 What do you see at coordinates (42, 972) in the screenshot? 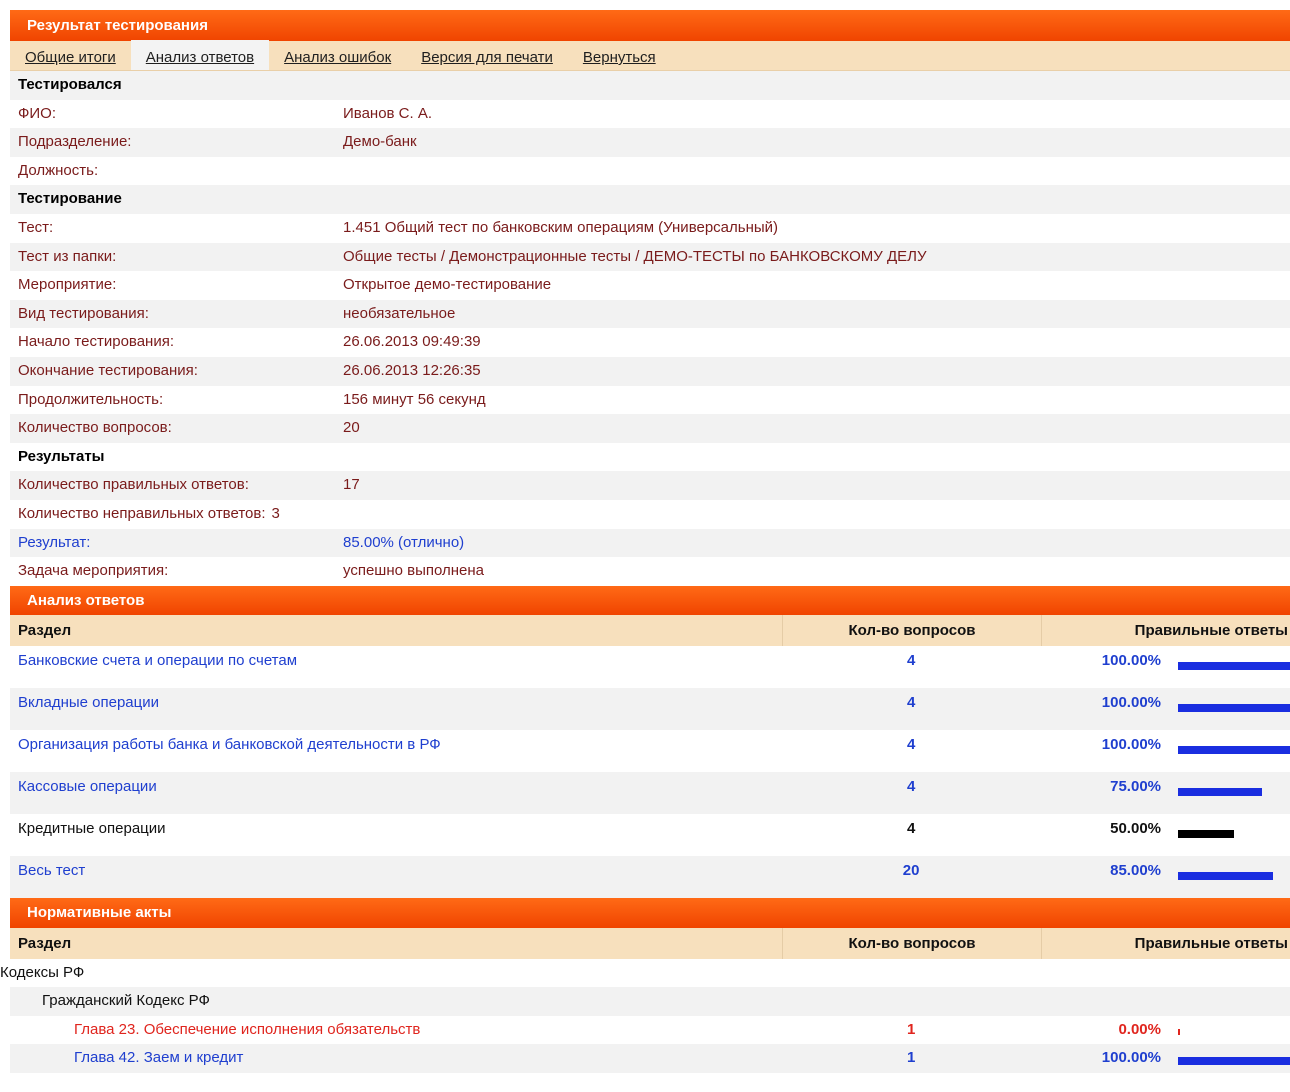
I see `normative-section-label: Кодексы РФ` at bounding box center [42, 972].